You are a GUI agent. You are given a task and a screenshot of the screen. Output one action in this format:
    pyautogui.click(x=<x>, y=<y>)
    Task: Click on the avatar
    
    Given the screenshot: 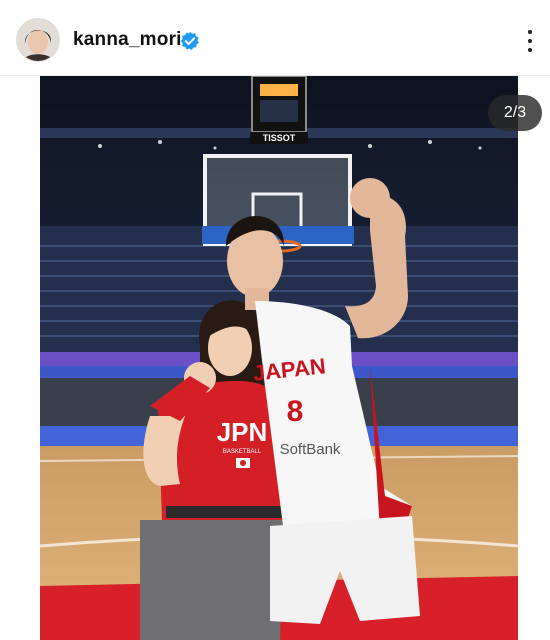 What is the action you would take?
    pyautogui.click(x=38, y=40)
    